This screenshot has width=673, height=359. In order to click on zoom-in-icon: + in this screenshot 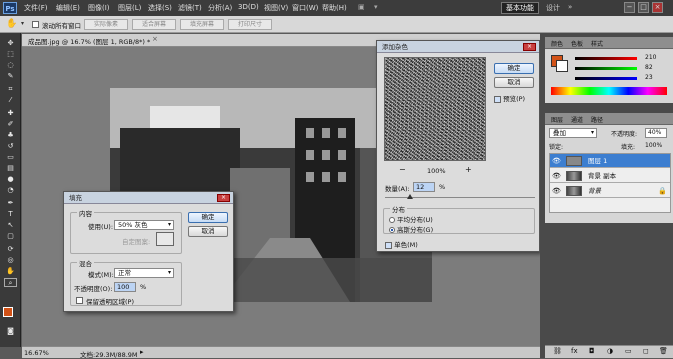, I will do `click(468, 169)`.